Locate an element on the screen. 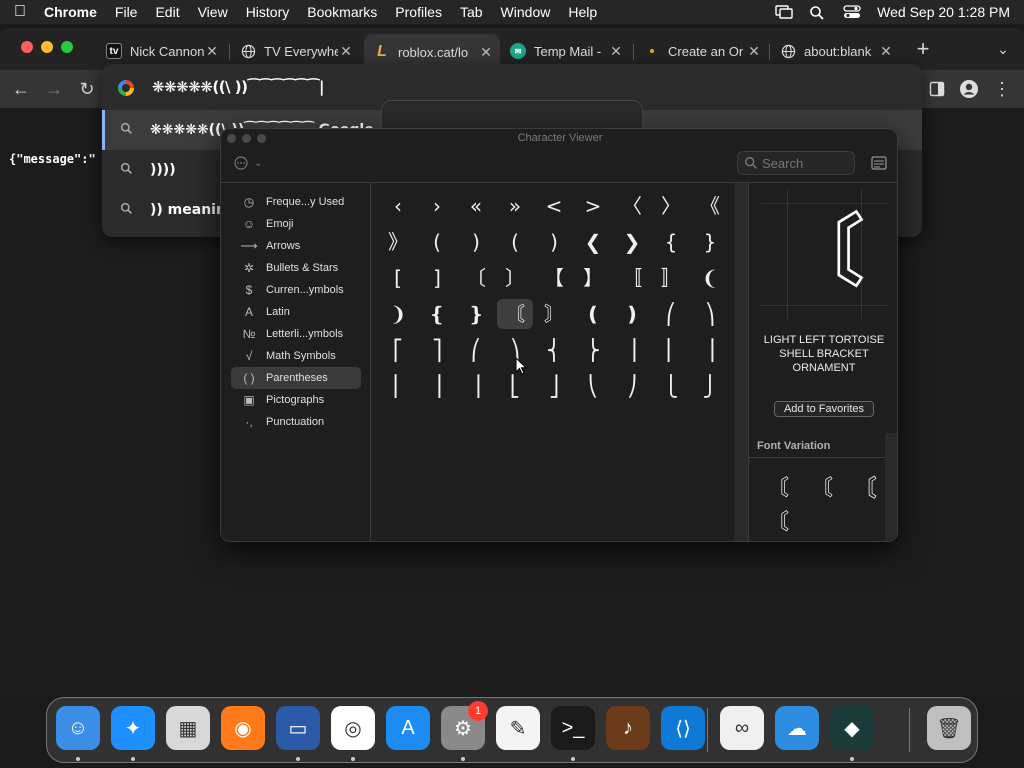 The height and width of the screenshot is (768, 1024). character-cell: < is located at coordinates (554, 206).